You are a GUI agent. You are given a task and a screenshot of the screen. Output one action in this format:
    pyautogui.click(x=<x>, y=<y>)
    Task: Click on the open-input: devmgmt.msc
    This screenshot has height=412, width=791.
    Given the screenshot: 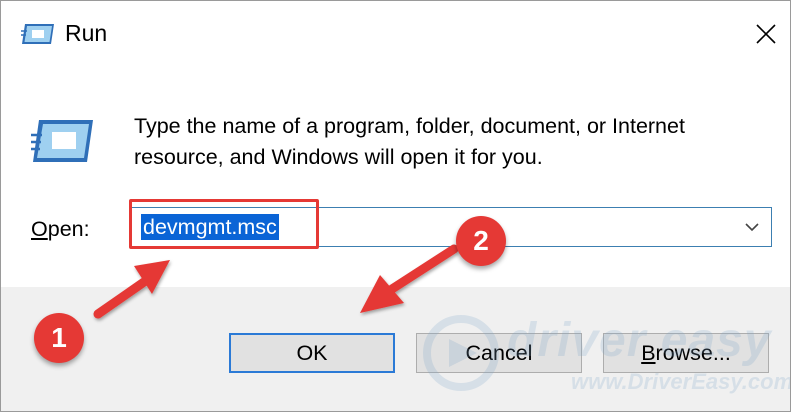 What is the action you would take?
    pyautogui.click(x=210, y=227)
    